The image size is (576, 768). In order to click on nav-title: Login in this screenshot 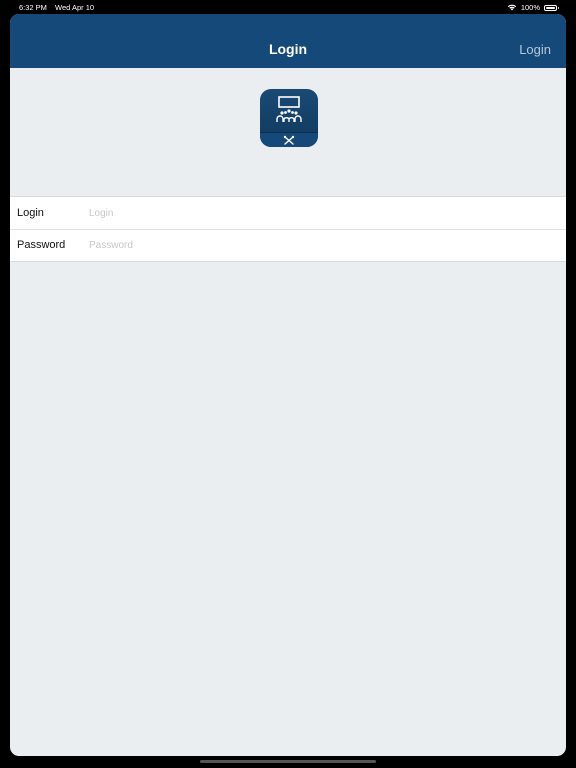, I will do `click(288, 49)`.